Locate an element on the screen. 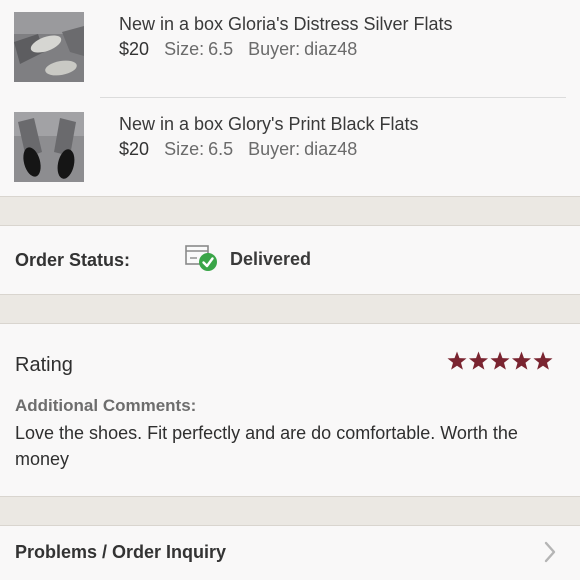 The width and height of the screenshot is (580, 580). order-status-value: Delivered is located at coordinates (271, 259).